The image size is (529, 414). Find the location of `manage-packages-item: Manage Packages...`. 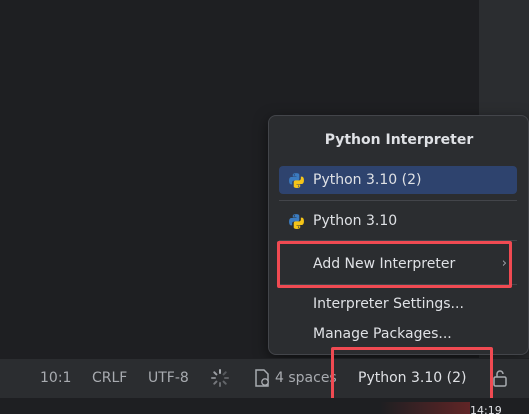

manage-packages-item: Manage Packages... is located at coordinates (398, 334).